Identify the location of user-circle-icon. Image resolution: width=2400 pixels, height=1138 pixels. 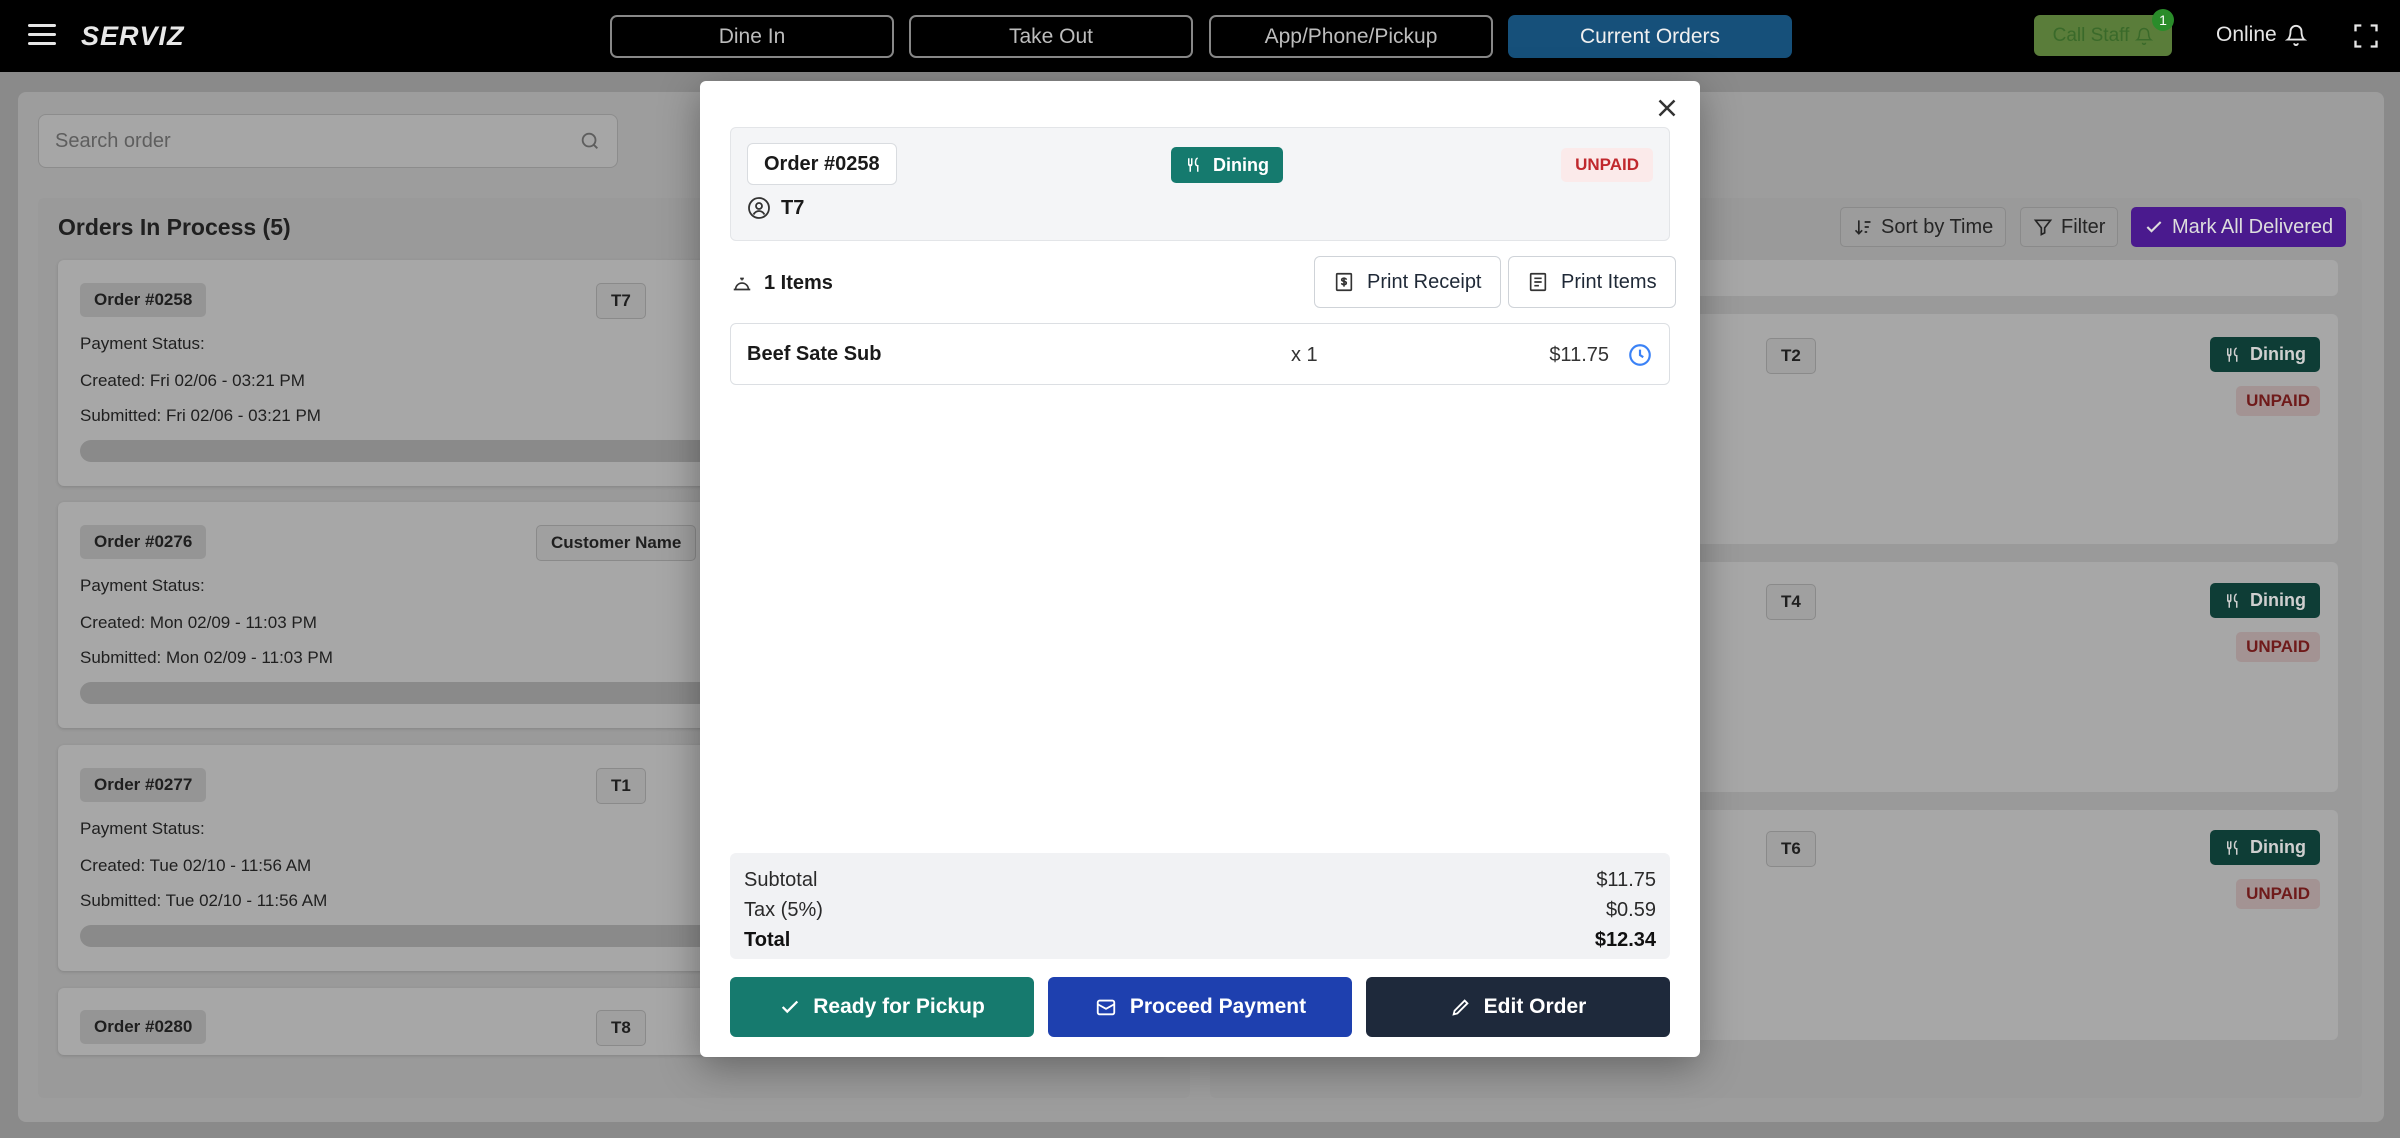
(759, 208).